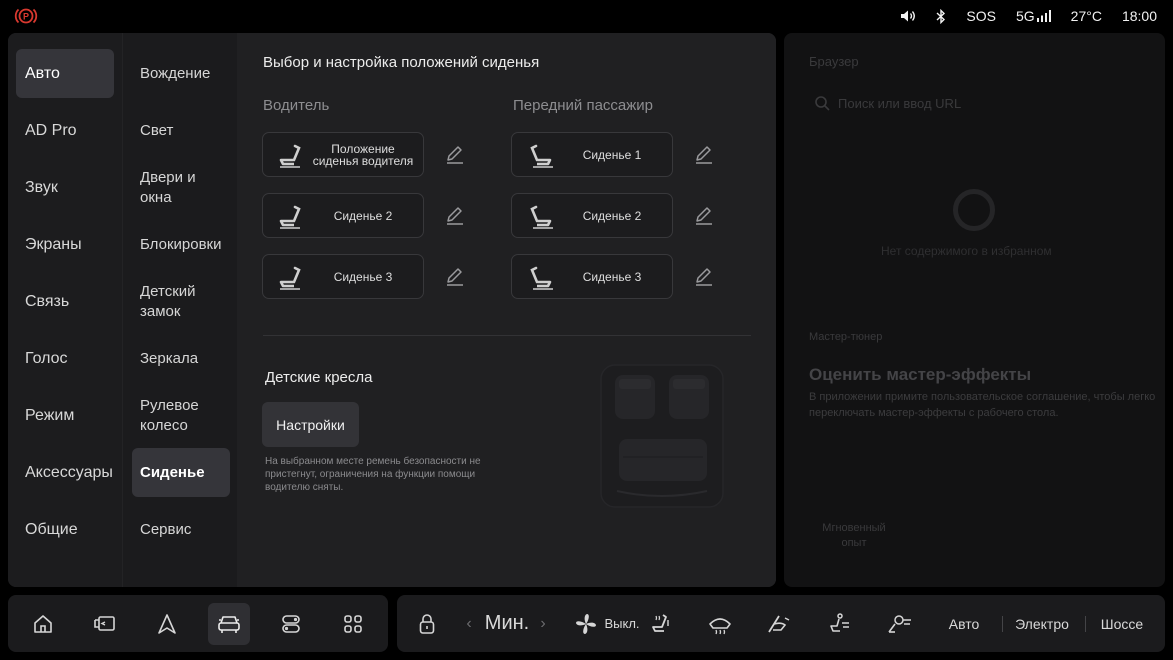  I want to click on mode-electric: Электро, so click(1042, 623).